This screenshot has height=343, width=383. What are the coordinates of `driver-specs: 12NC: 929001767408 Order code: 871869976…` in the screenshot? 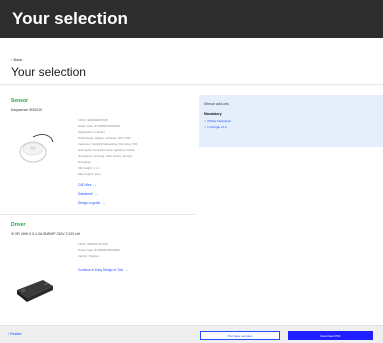 It's located at (99, 250).